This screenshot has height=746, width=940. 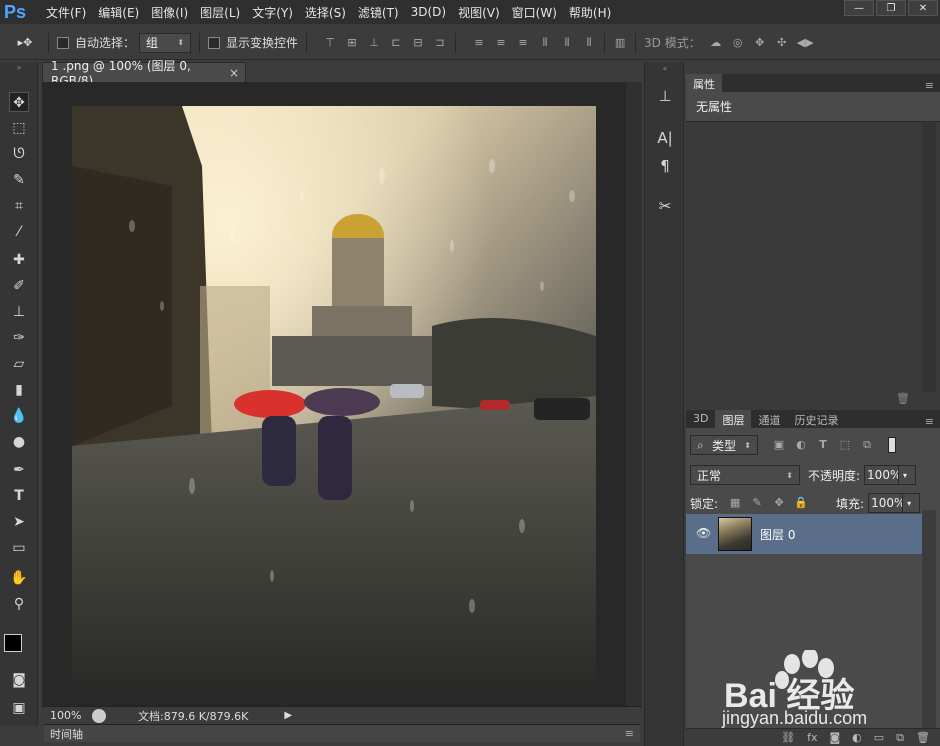 I want to click on history-brush-tool-icon: ✑, so click(x=19, y=338).